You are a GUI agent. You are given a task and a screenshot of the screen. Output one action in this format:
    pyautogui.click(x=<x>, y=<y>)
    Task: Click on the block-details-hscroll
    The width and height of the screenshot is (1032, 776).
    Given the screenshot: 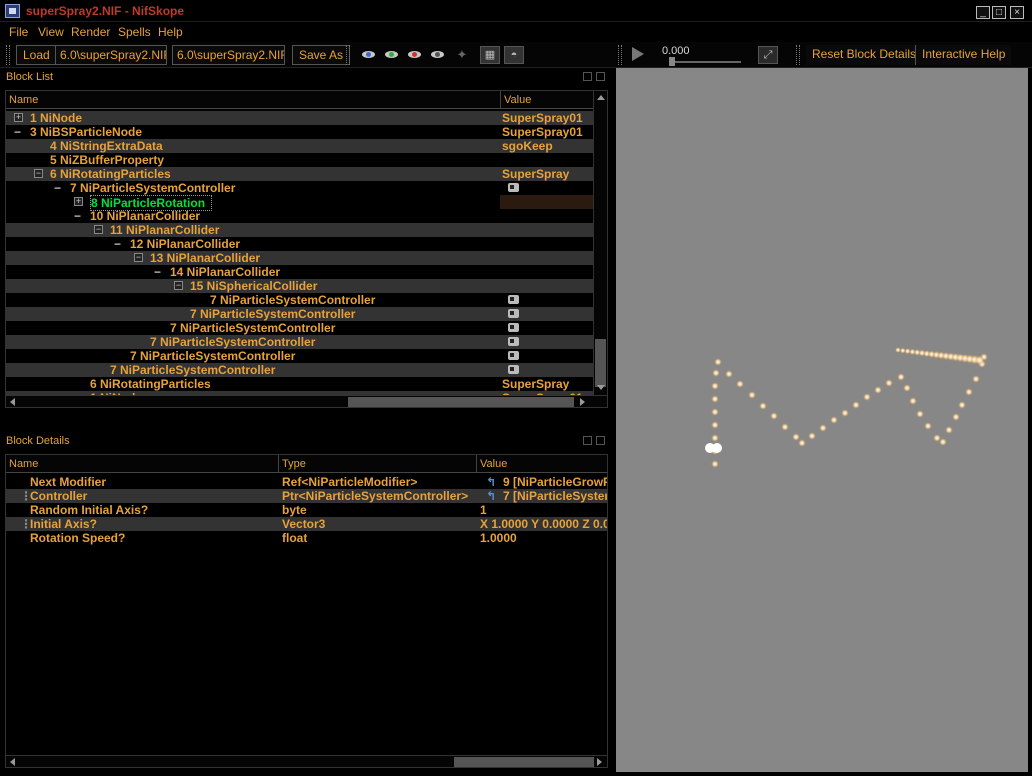 What is the action you would take?
    pyautogui.click(x=306, y=761)
    